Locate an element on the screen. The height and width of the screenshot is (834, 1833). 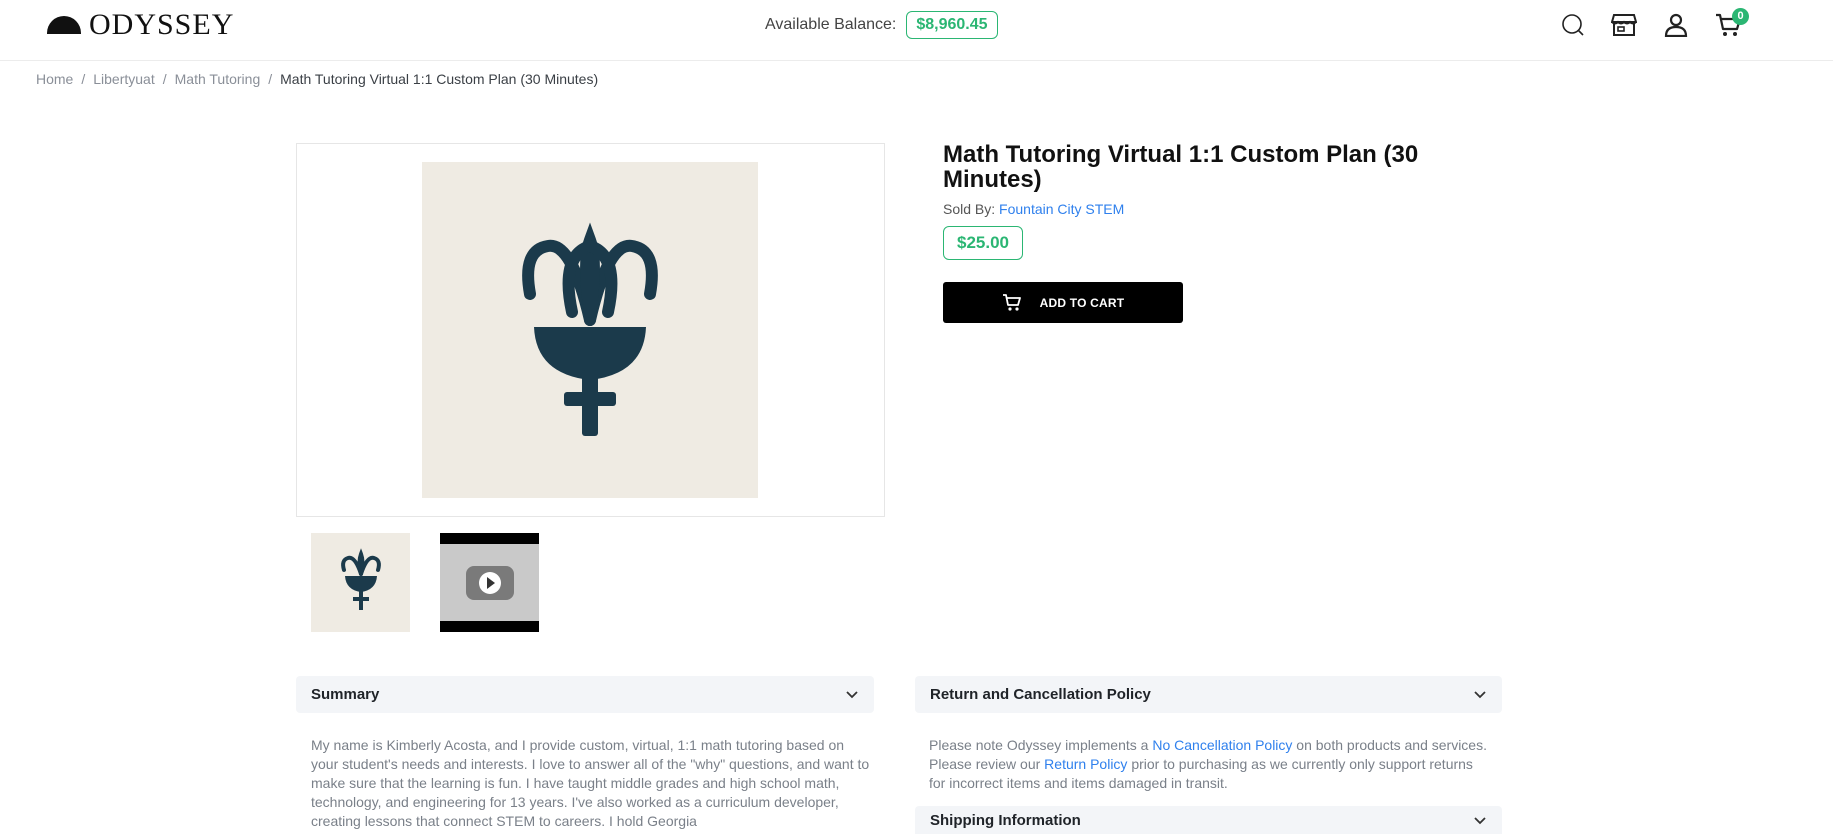
user-icon is located at coordinates (1676, 25).